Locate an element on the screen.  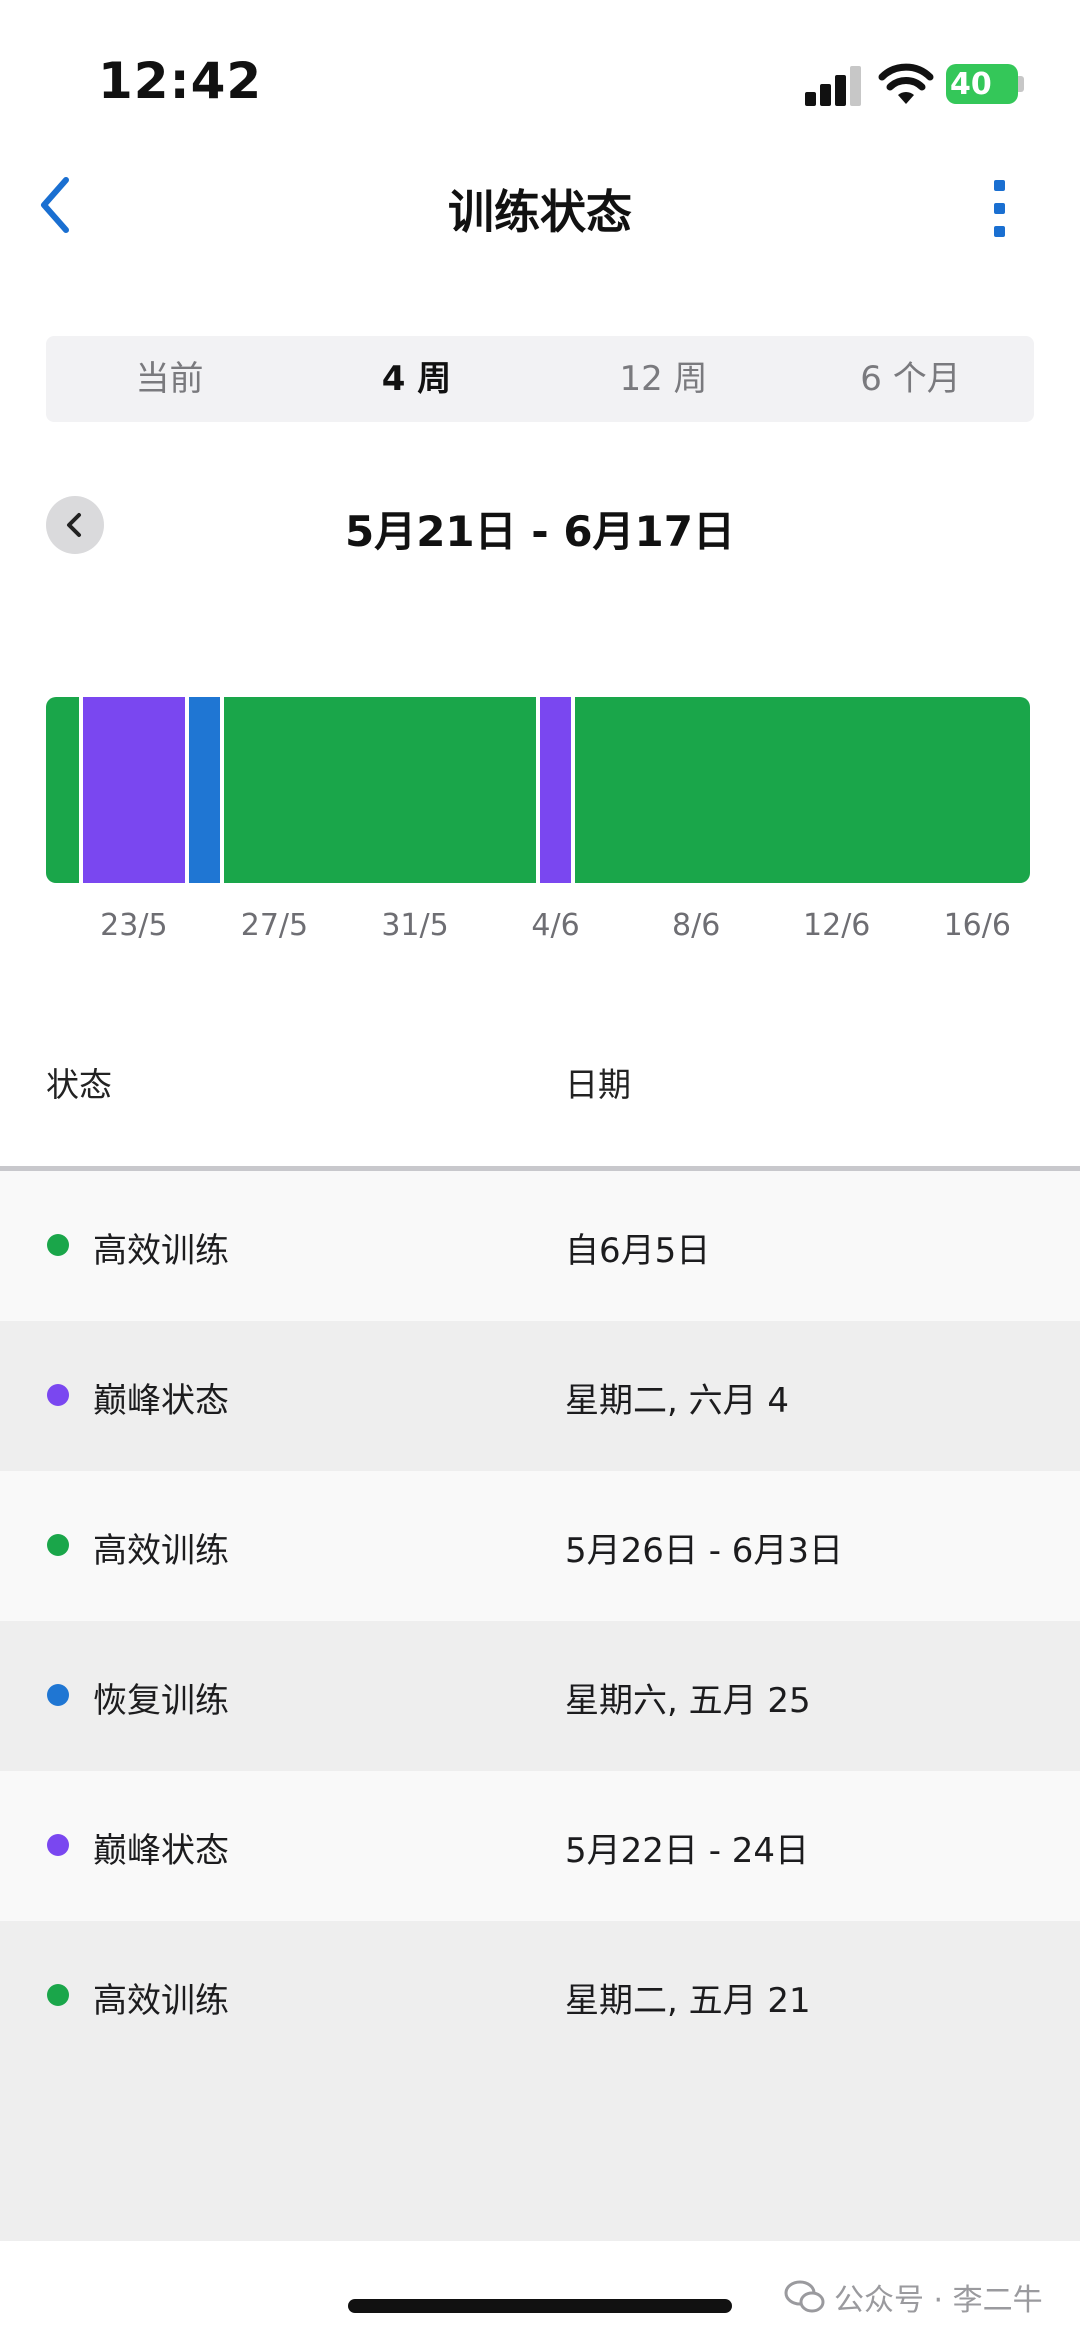
x-tick-label: 23/5 is located at coordinates (134, 925).